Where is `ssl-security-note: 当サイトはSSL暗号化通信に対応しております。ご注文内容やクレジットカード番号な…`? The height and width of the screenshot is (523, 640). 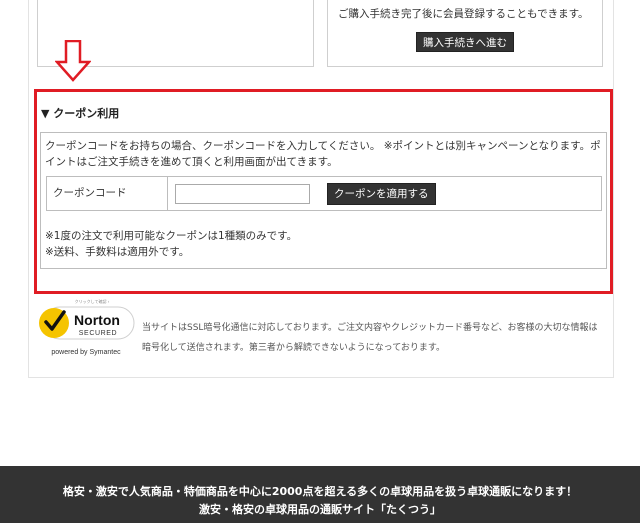 ssl-security-note: 当サイトはSSL暗号化通信に対応しております。ご注文内容やクレジットカード番号な… is located at coordinates (370, 338).